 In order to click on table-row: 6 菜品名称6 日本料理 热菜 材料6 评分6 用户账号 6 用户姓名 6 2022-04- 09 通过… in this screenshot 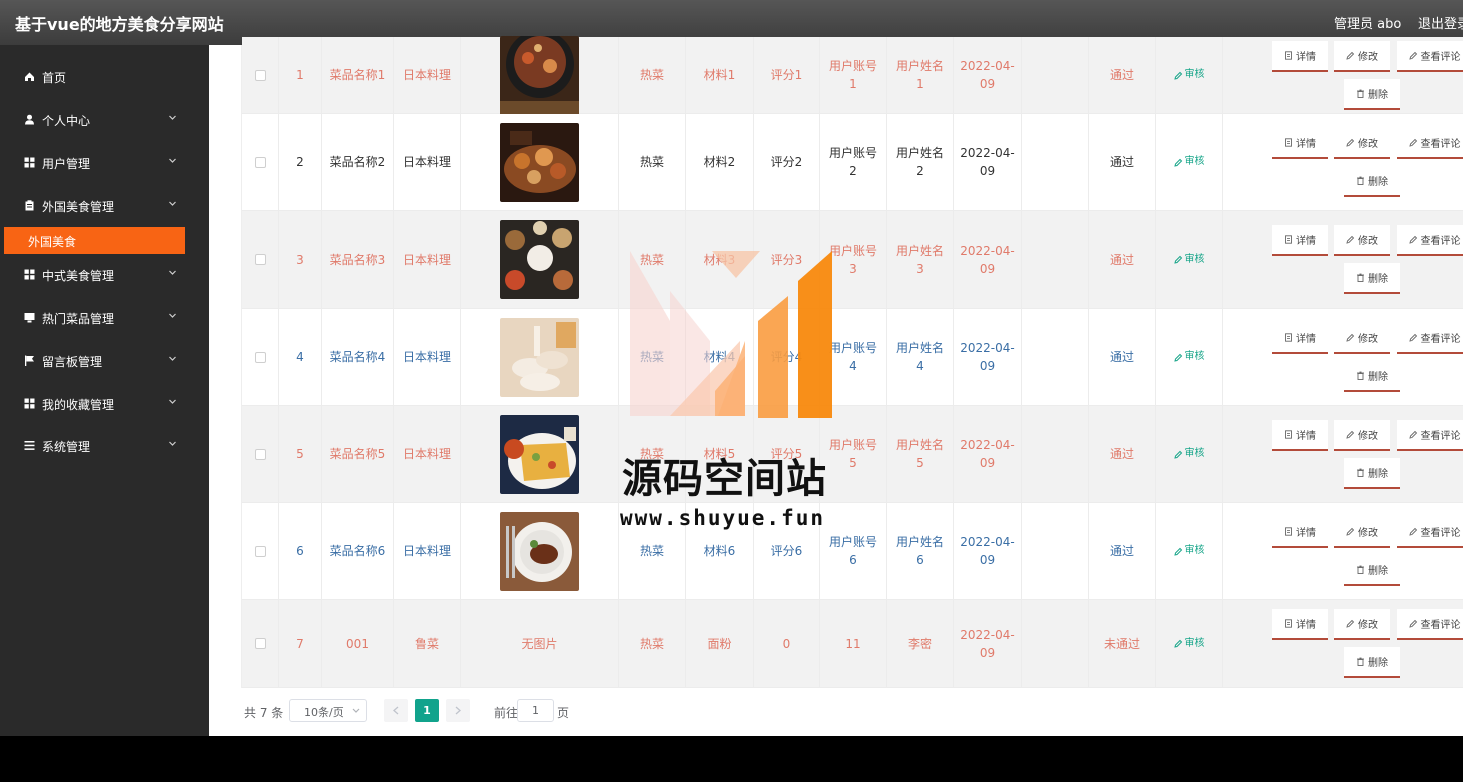, I will do `click(852, 551)`.